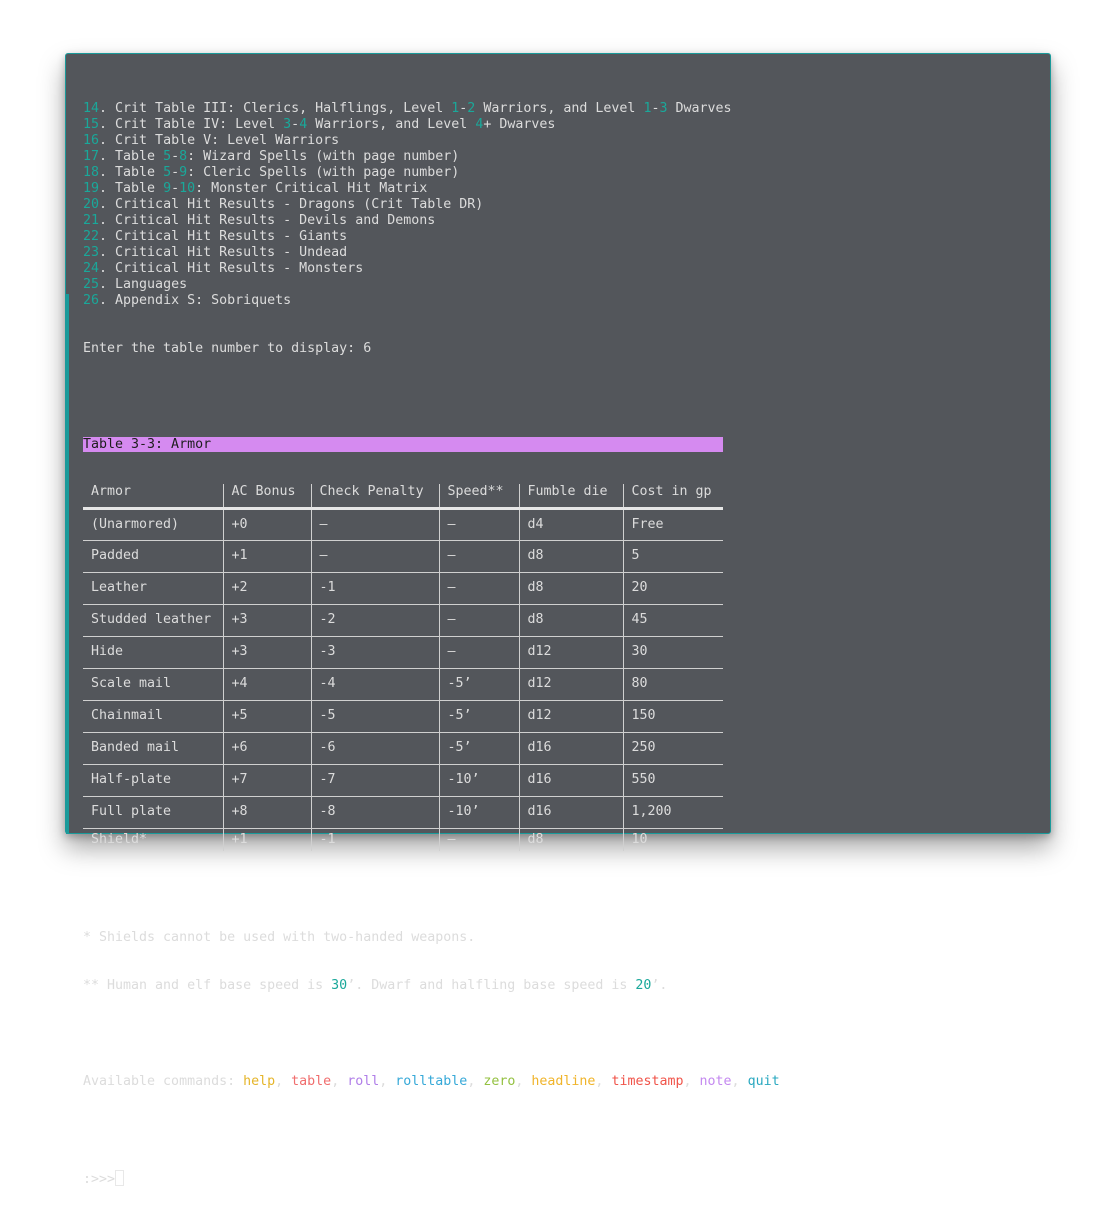 The width and height of the screenshot is (1116, 1218). What do you see at coordinates (167, 188) in the screenshot?
I see `menu-item-text: 9` at bounding box center [167, 188].